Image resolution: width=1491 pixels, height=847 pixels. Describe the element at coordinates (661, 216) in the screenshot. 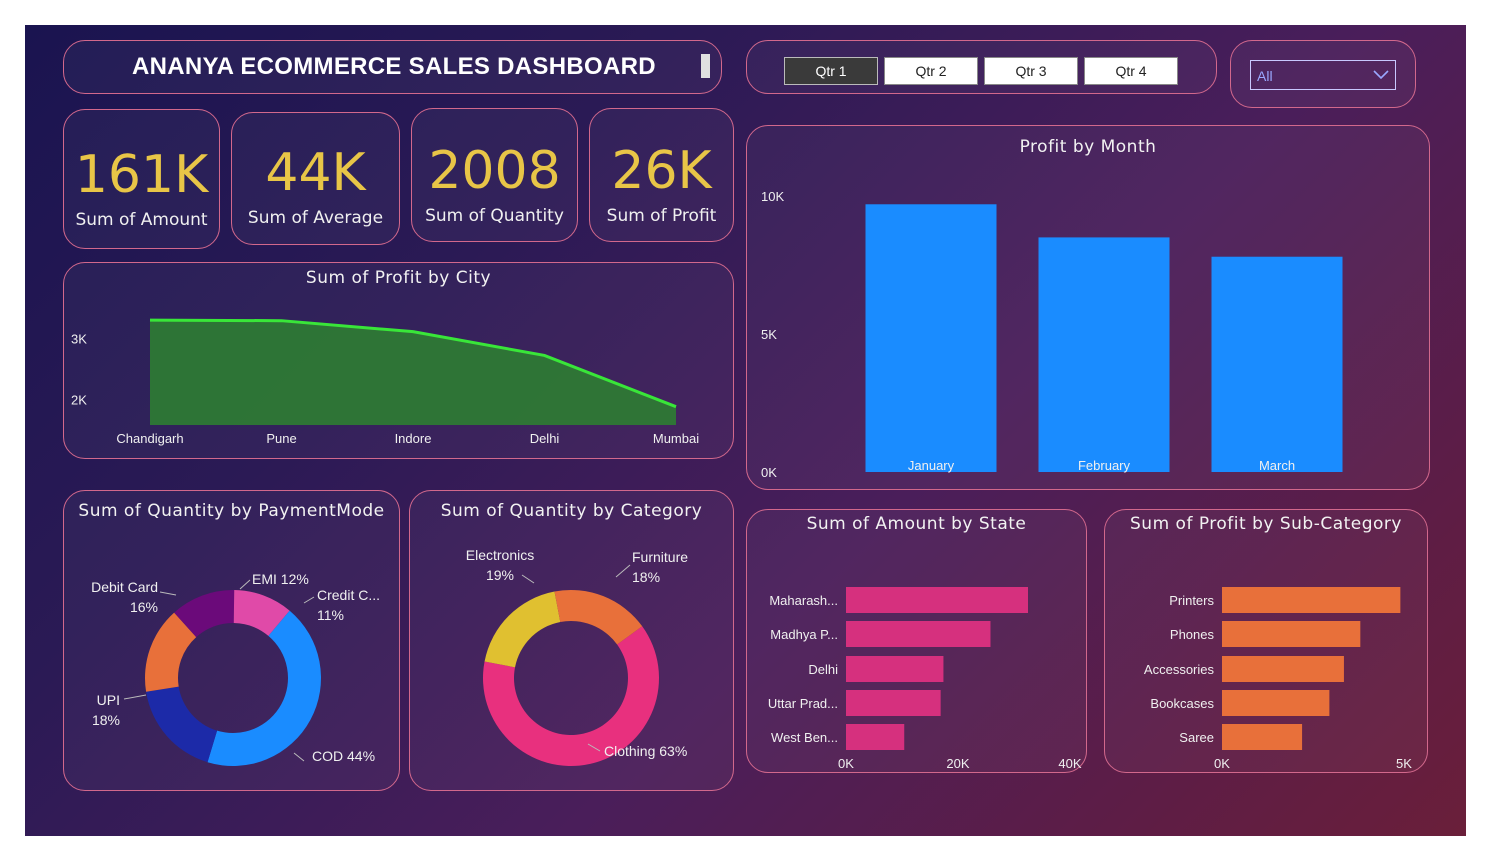

I see `kpi-profit-label: Sum of Profit` at that location.